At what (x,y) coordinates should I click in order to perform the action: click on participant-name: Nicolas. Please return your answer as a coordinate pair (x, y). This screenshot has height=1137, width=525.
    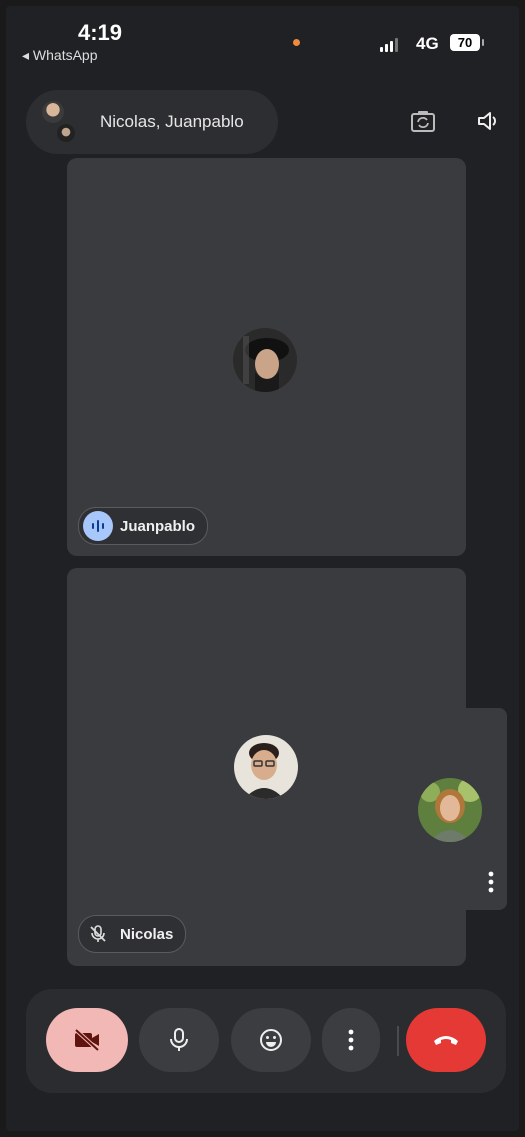
    Looking at the image, I should click on (147, 934).